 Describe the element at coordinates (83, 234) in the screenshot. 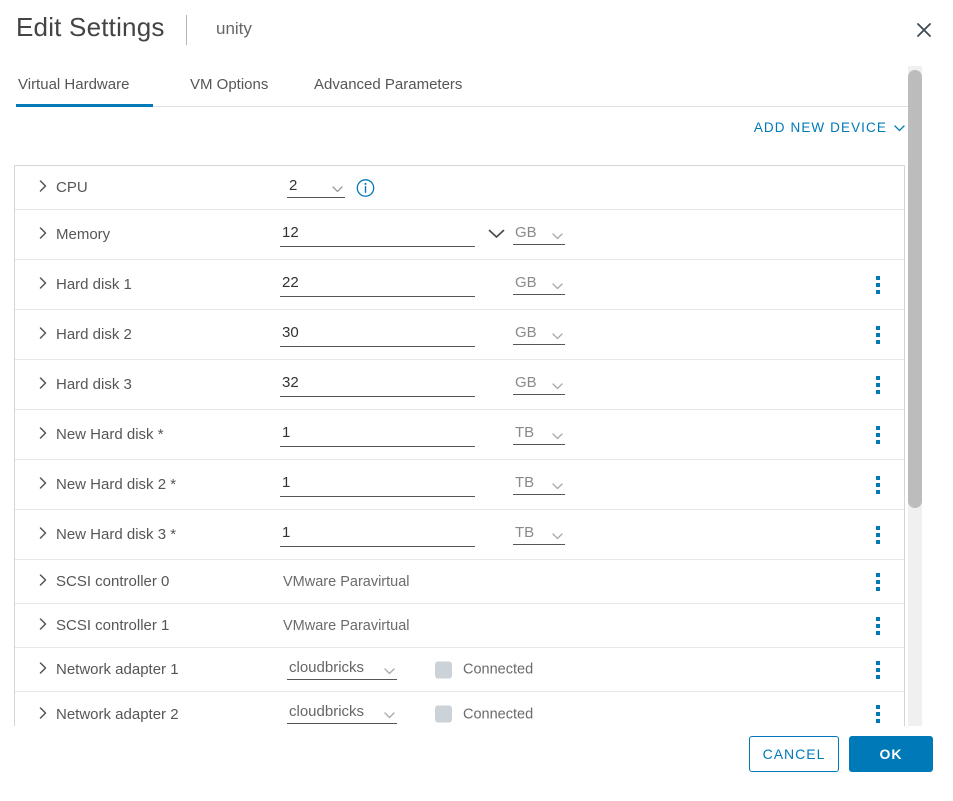

I see `device-label: Memory` at that location.